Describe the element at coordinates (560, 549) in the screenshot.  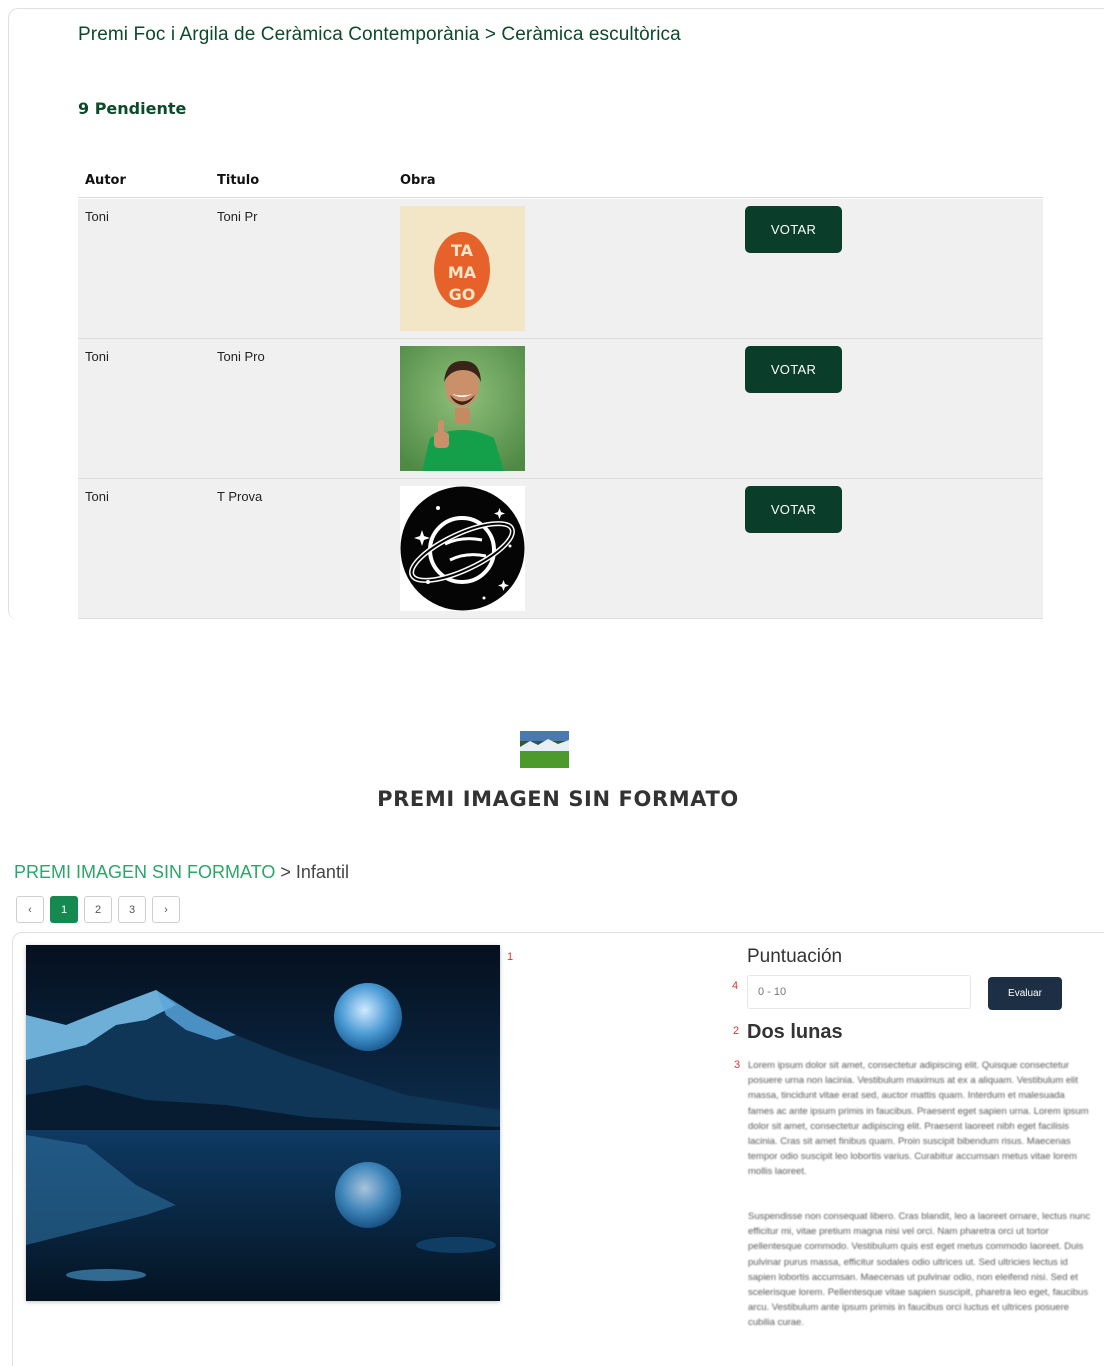
I see `table-row: Toni T Prova VOTAR` at that location.